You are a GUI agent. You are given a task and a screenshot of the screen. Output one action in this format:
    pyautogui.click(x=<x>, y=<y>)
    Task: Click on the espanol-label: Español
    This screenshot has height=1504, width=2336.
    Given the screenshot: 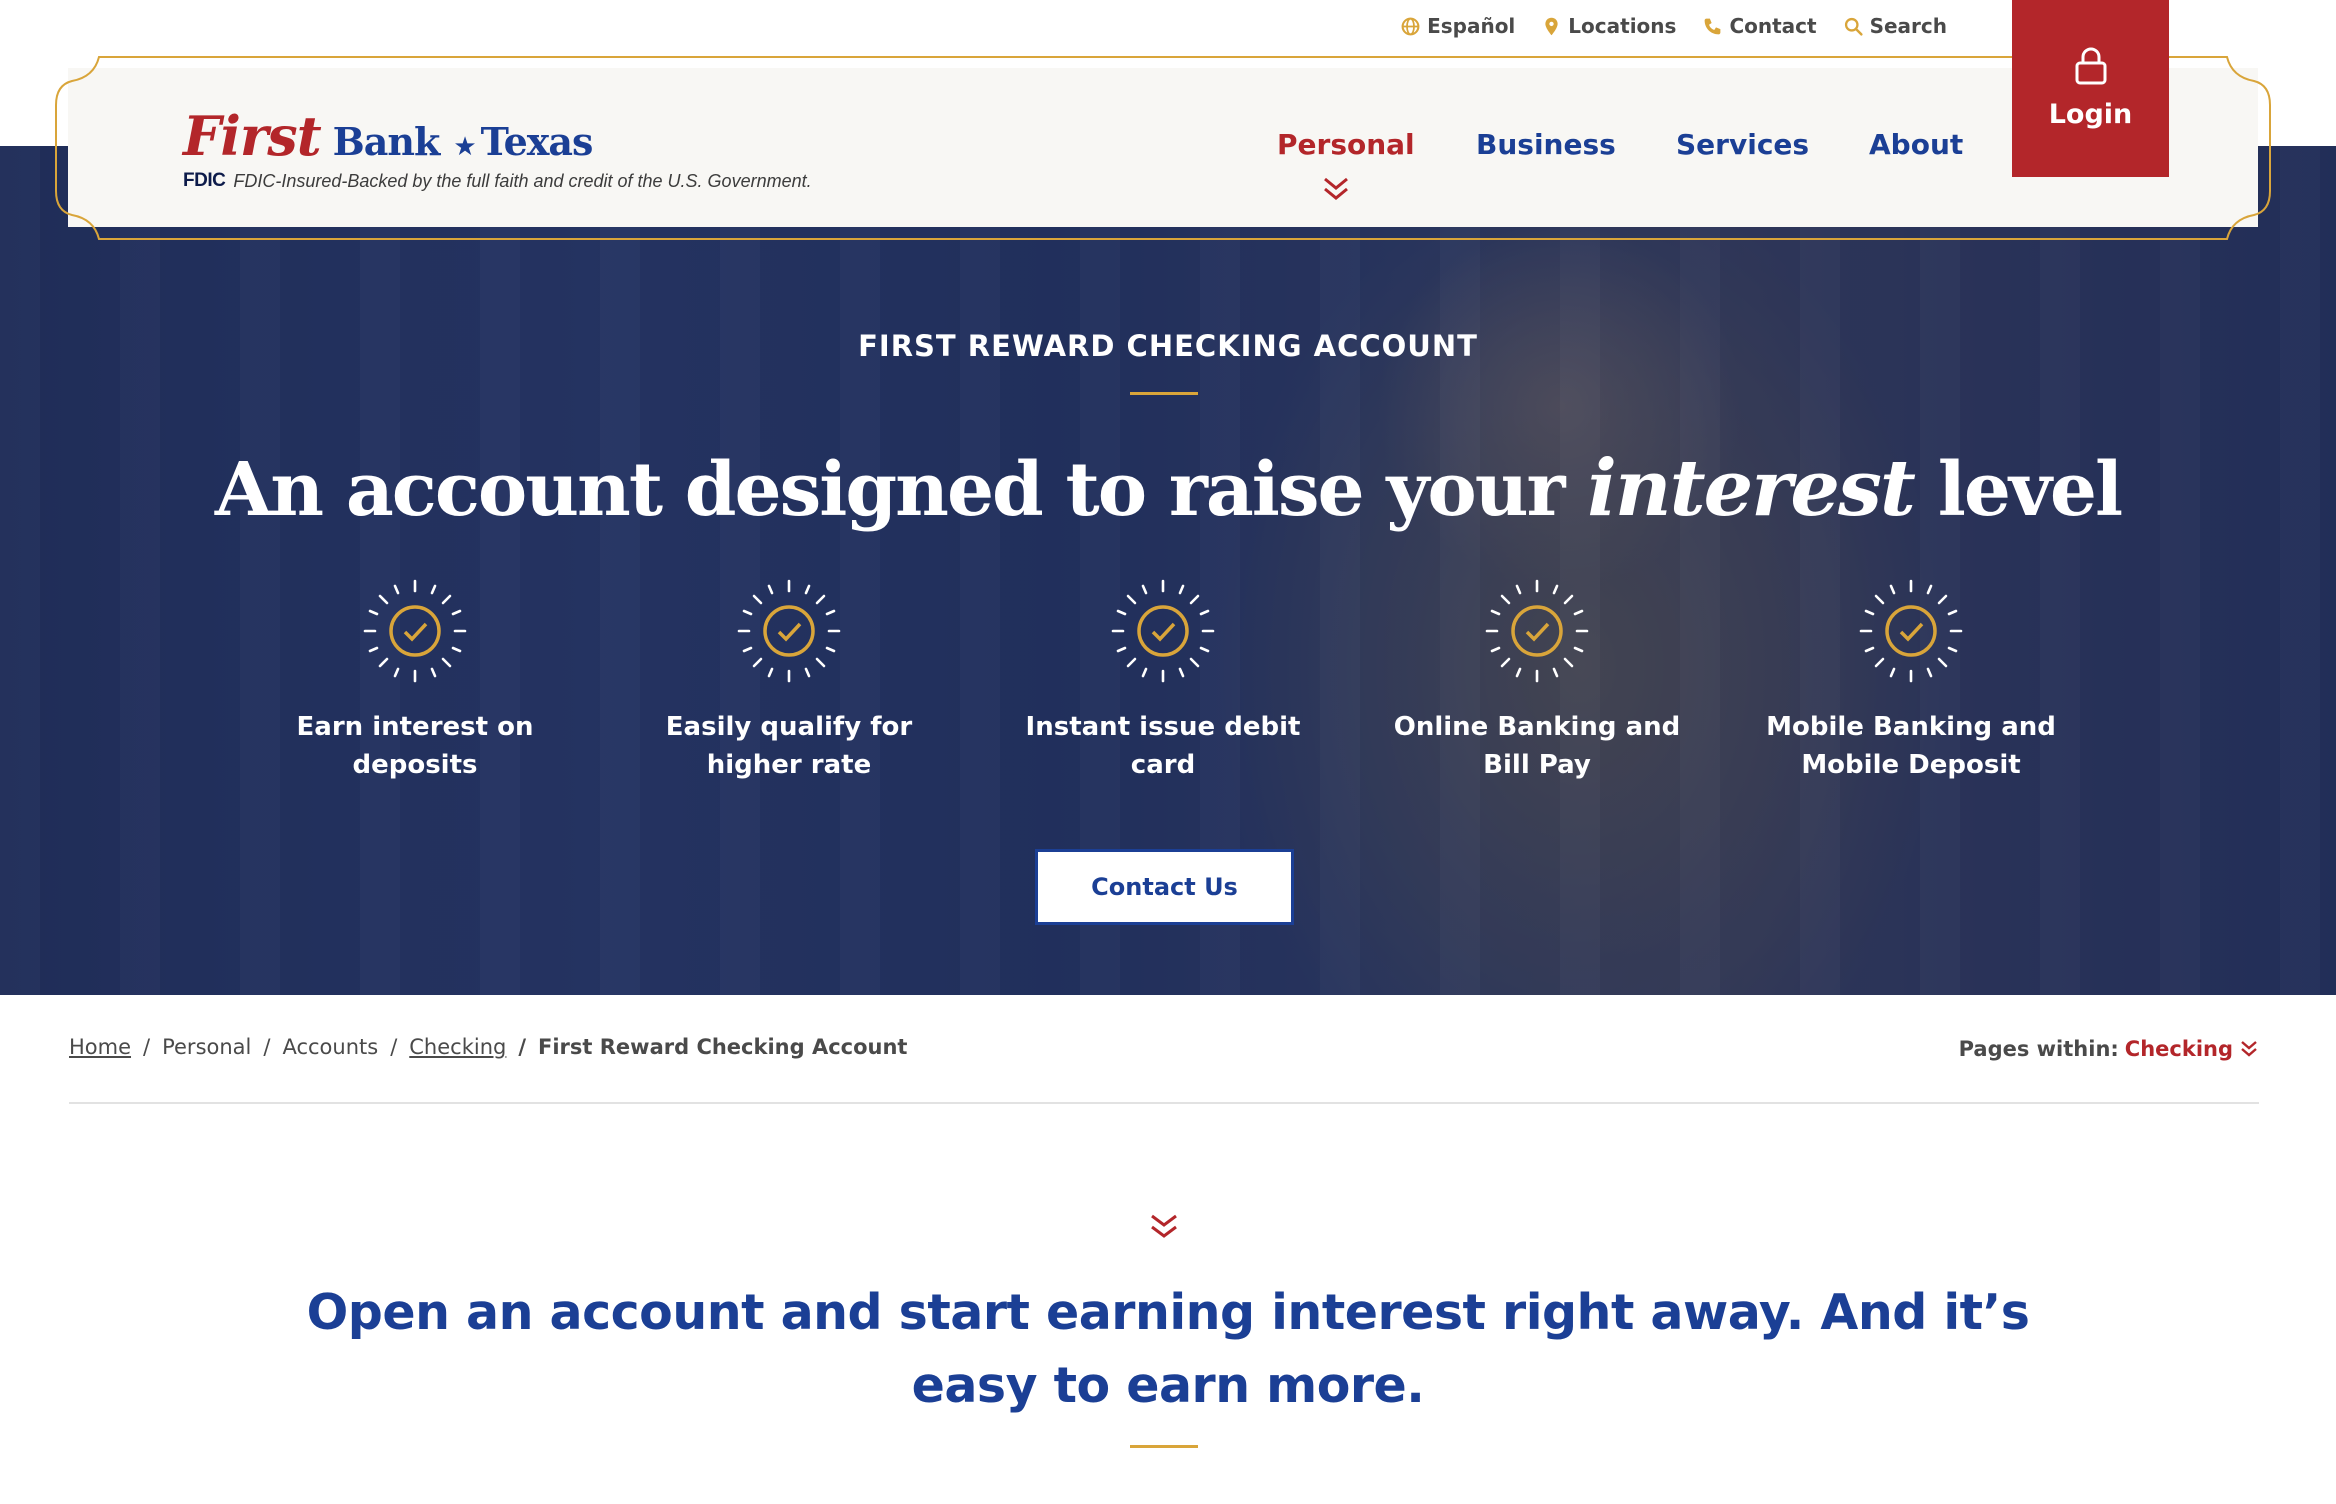 What is the action you would take?
    pyautogui.click(x=1471, y=26)
    